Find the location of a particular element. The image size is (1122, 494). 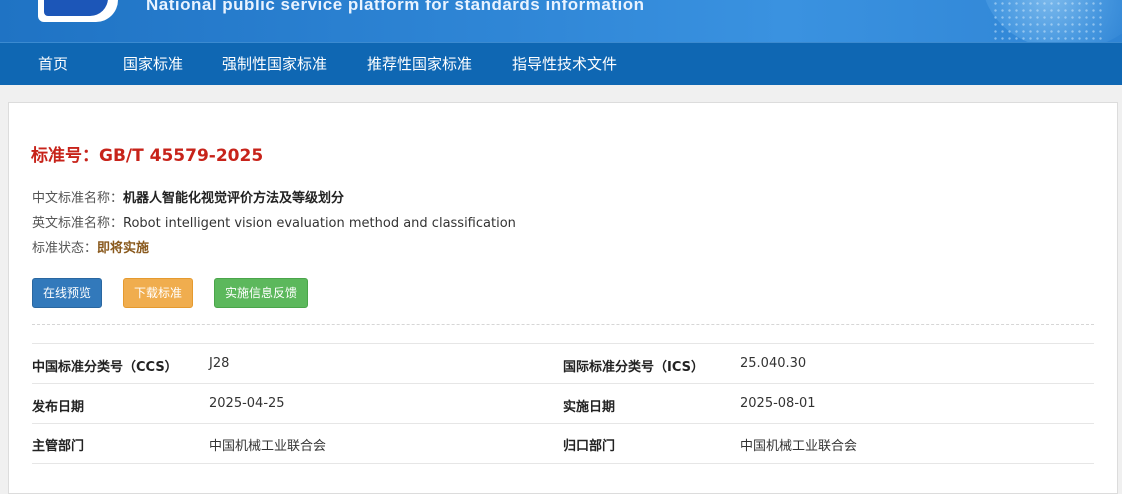

site-logo-mark is located at coordinates (76, 8).